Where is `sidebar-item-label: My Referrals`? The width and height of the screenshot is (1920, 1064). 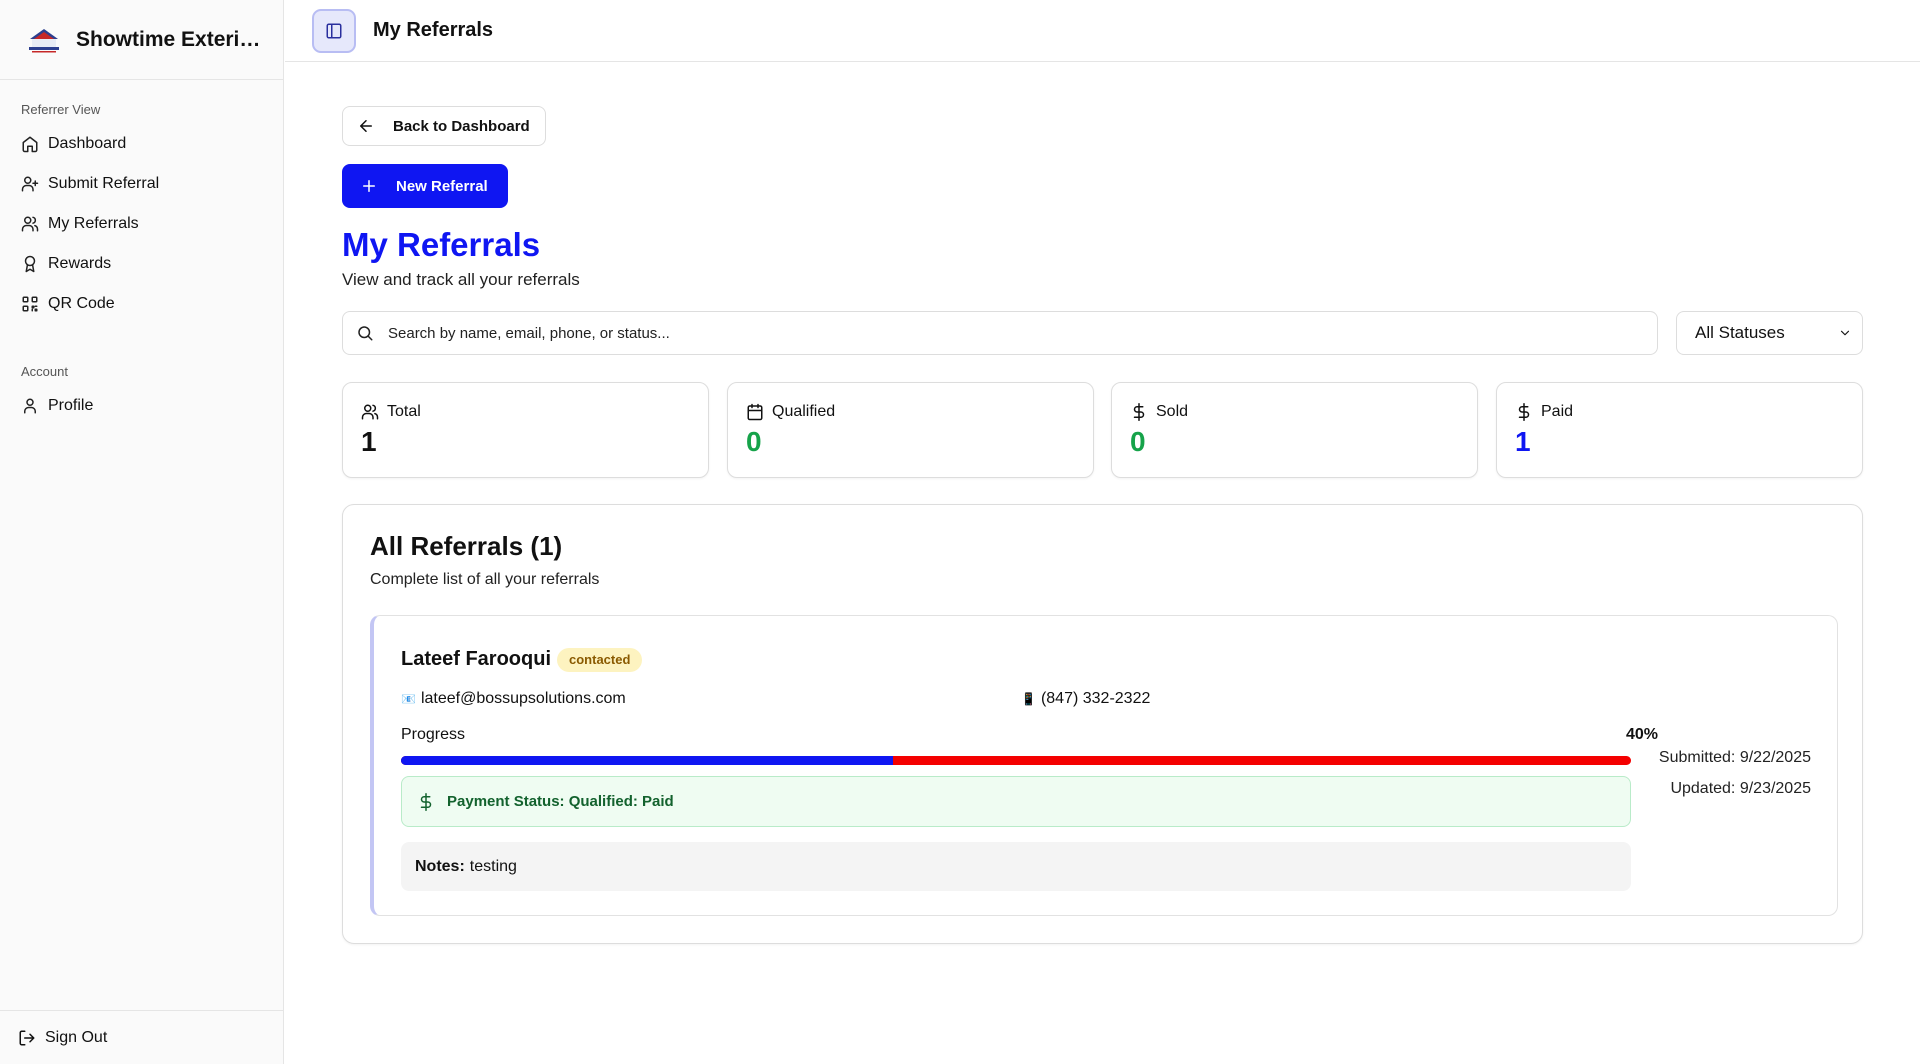
sidebar-item-label: My Referrals is located at coordinates (93, 223).